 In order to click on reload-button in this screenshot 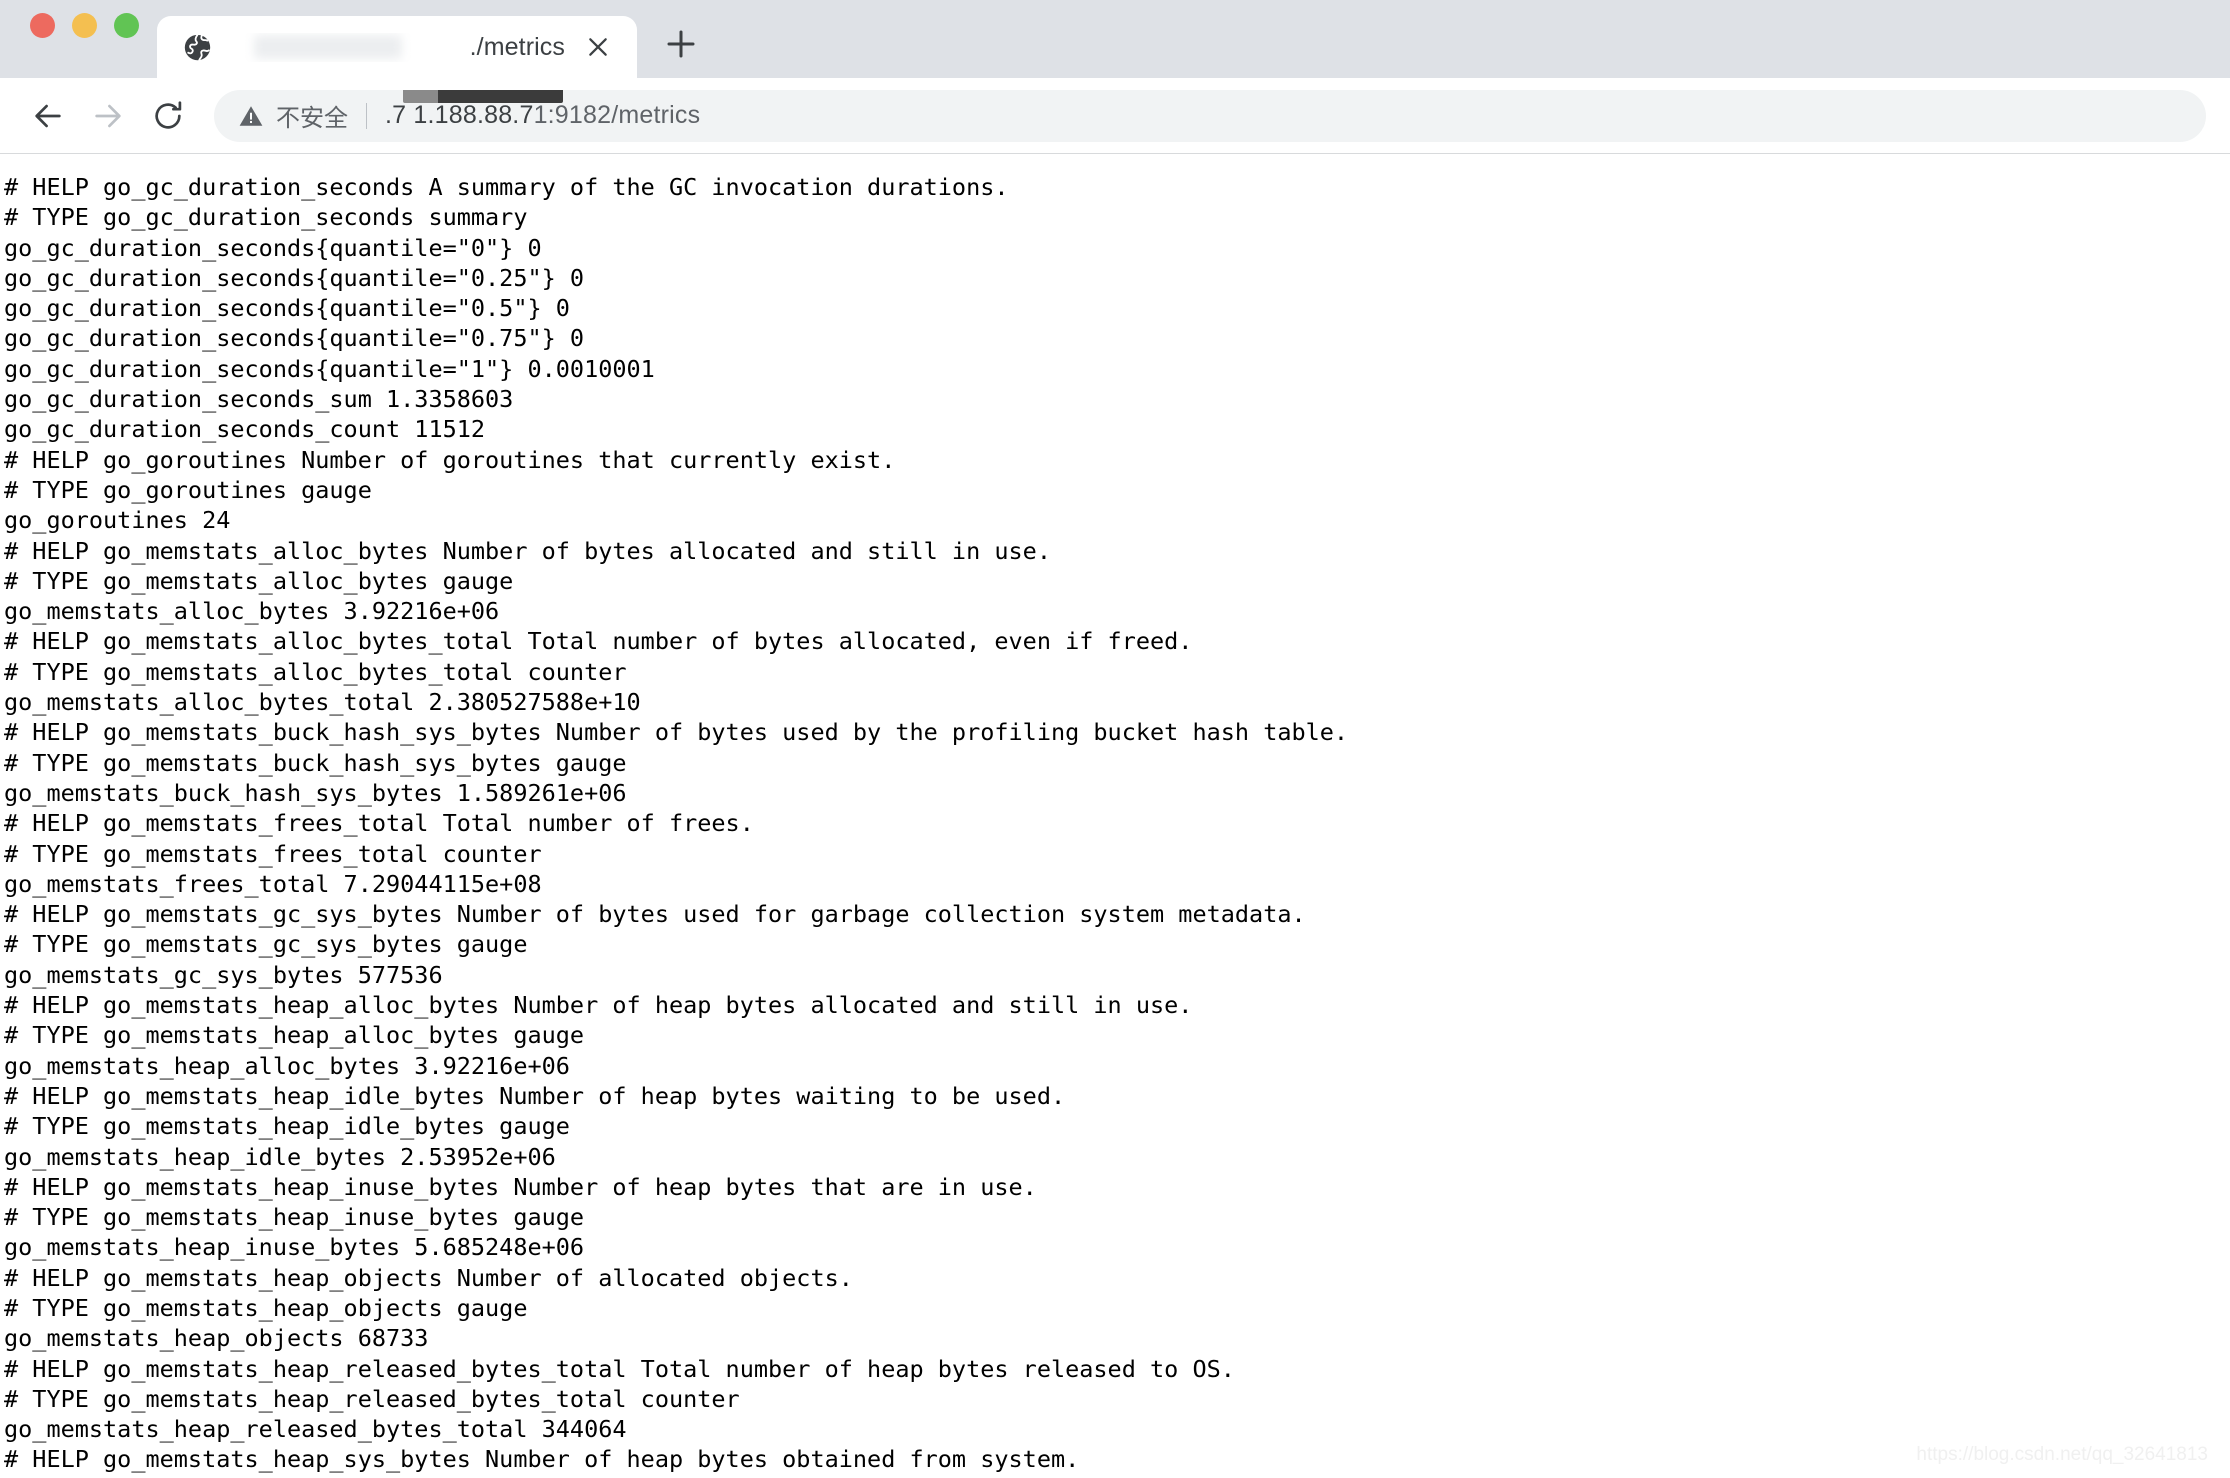, I will do `click(168, 116)`.